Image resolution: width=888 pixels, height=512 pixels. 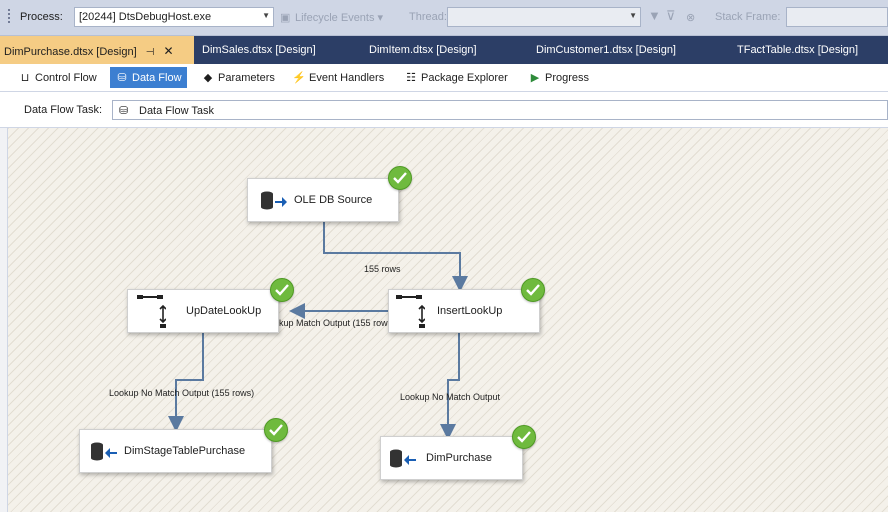 I want to click on flow-source-to-insert, so click(x=395, y=257).